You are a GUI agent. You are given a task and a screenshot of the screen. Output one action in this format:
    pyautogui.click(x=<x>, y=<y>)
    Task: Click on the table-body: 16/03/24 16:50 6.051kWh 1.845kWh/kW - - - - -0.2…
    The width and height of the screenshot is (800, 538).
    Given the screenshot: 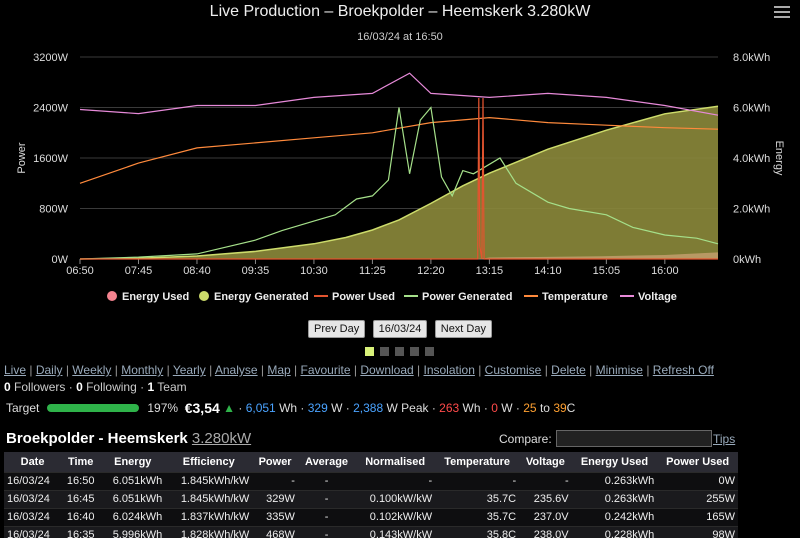 What is the action you would take?
    pyautogui.click(x=371, y=504)
    